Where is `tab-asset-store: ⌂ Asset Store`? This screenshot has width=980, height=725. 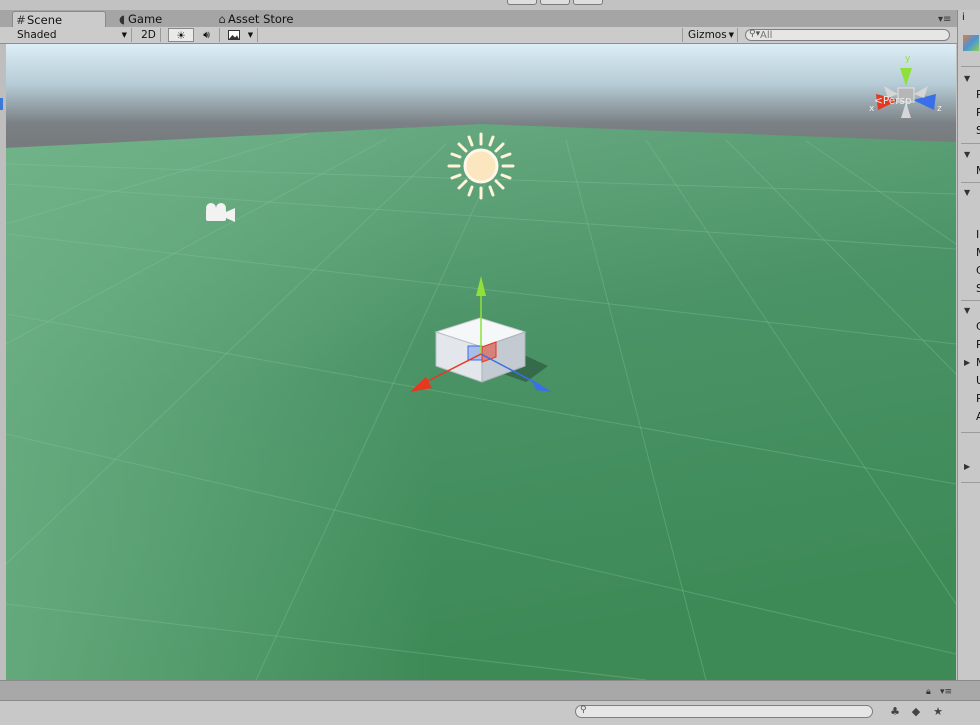 tab-asset-store: ⌂ Asset Store is located at coordinates (270, 19).